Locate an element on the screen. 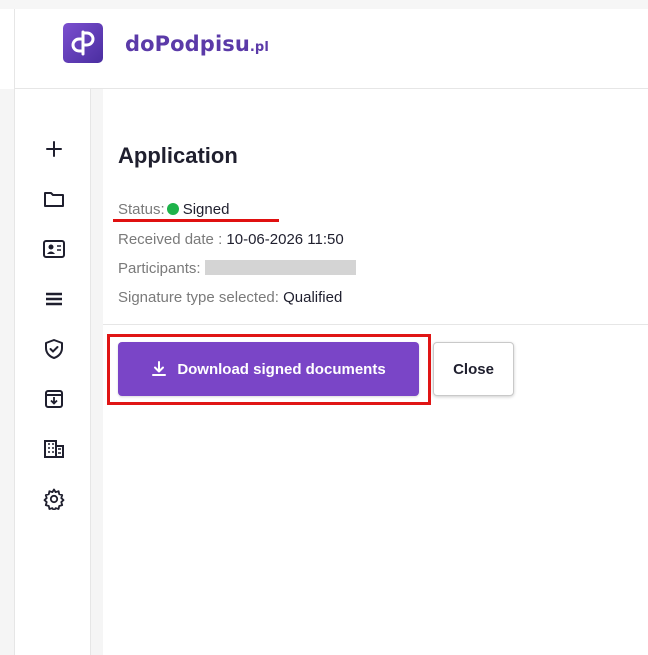  top-strip is located at coordinates (324, 4).